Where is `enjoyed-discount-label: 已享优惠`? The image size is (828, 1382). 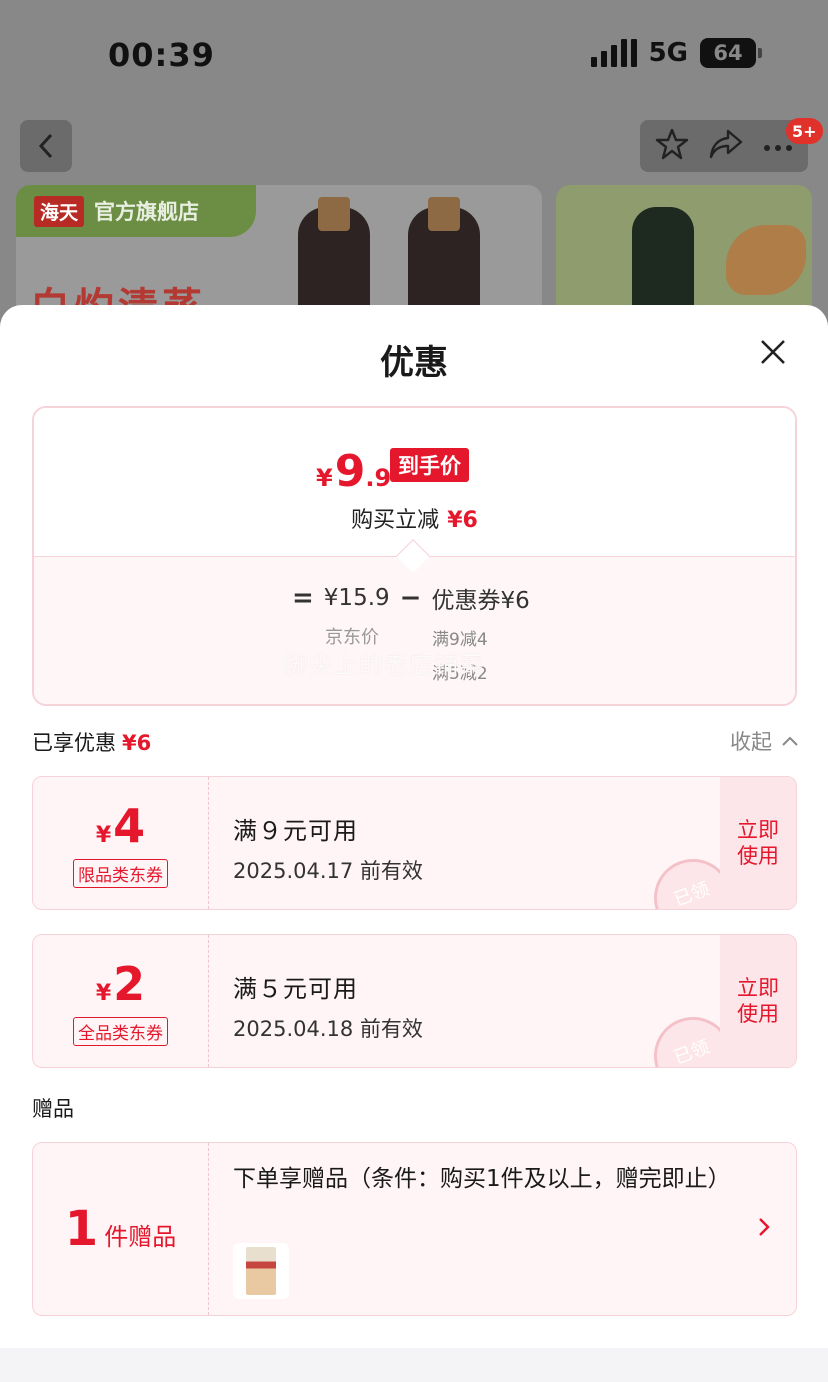 enjoyed-discount-label: 已享优惠 is located at coordinates (74, 743).